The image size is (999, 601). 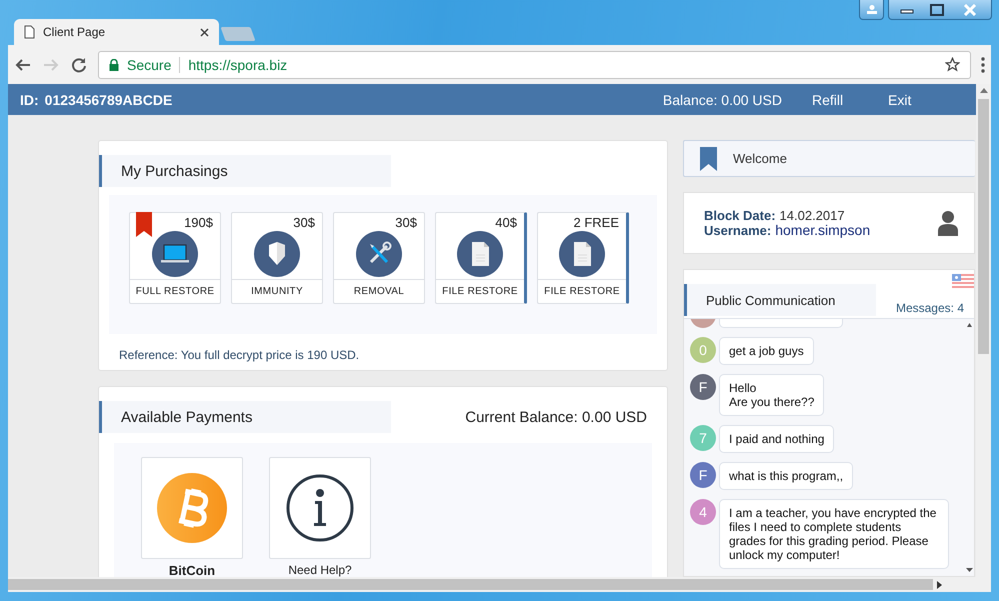 I want to click on lock-icon, so click(x=114, y=64).